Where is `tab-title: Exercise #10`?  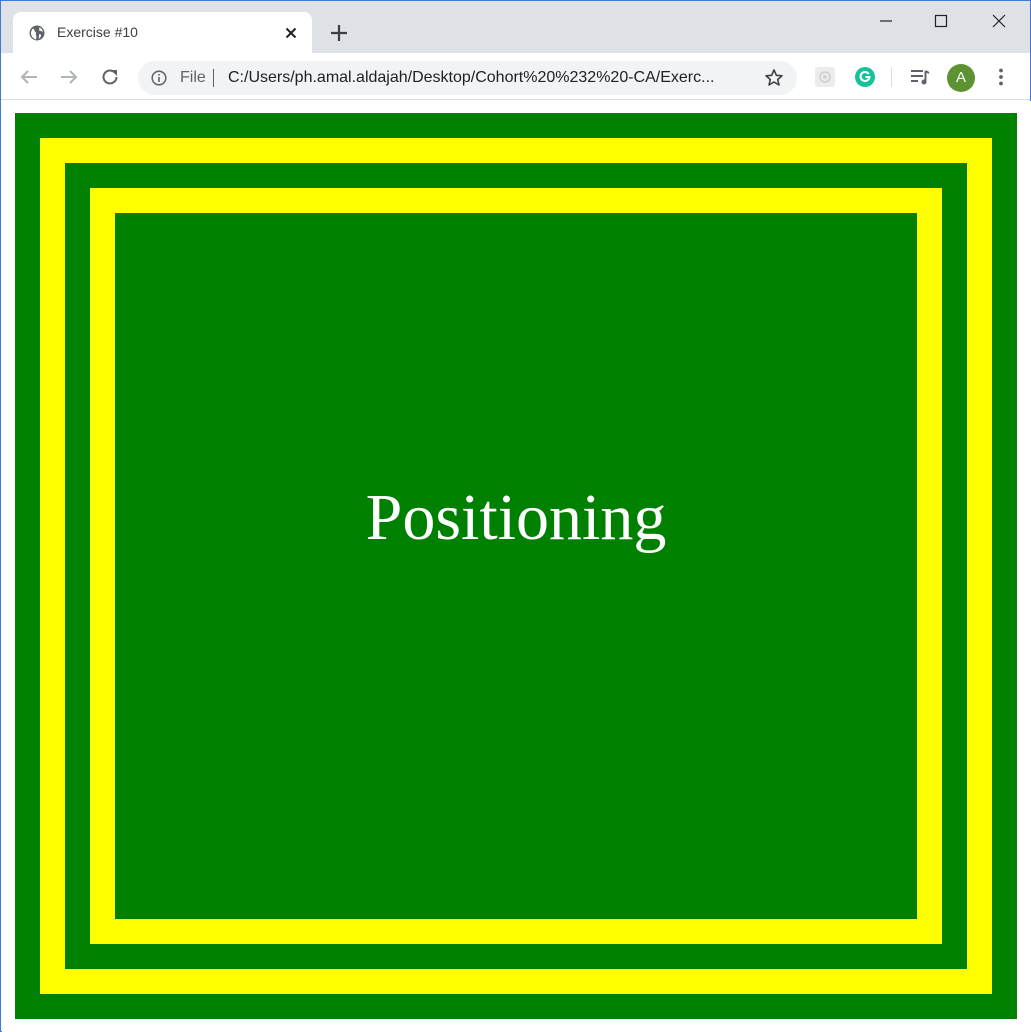 tab-title: Exercise #10 is located at coordinates (97, 32).